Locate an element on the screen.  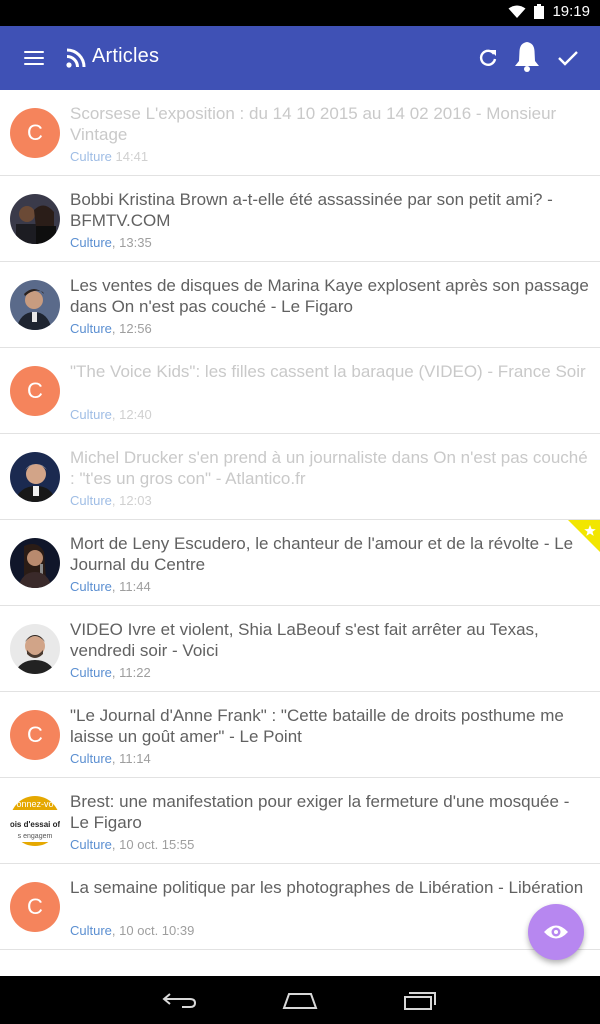
home-button is located at coordinates (300, 1000).